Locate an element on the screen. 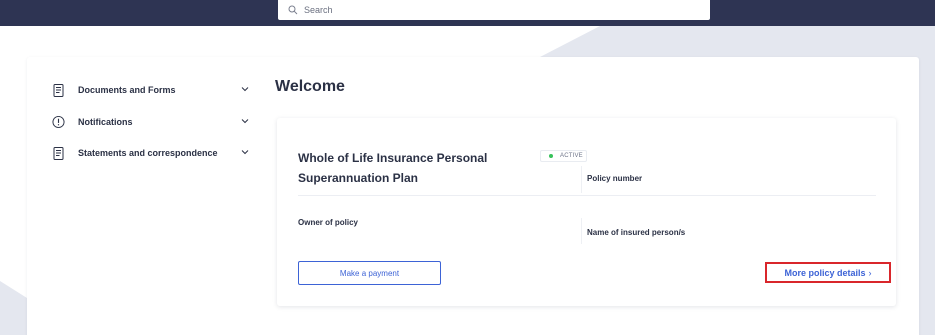  status-label: ACTIVE is located at coordinates (571, 156).